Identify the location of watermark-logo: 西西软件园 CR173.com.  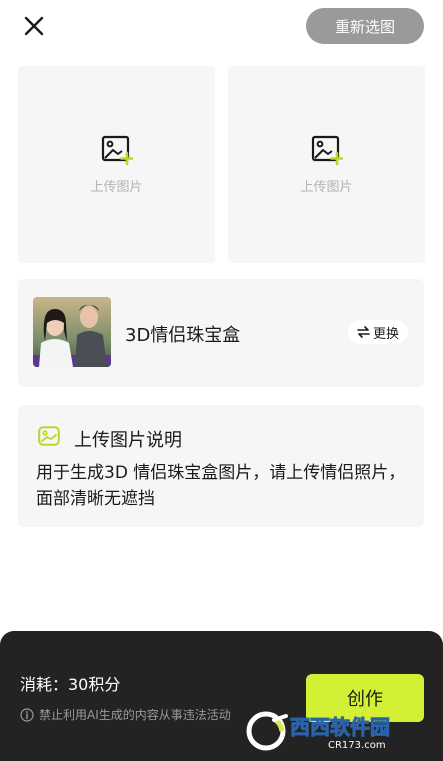
(334, 731).